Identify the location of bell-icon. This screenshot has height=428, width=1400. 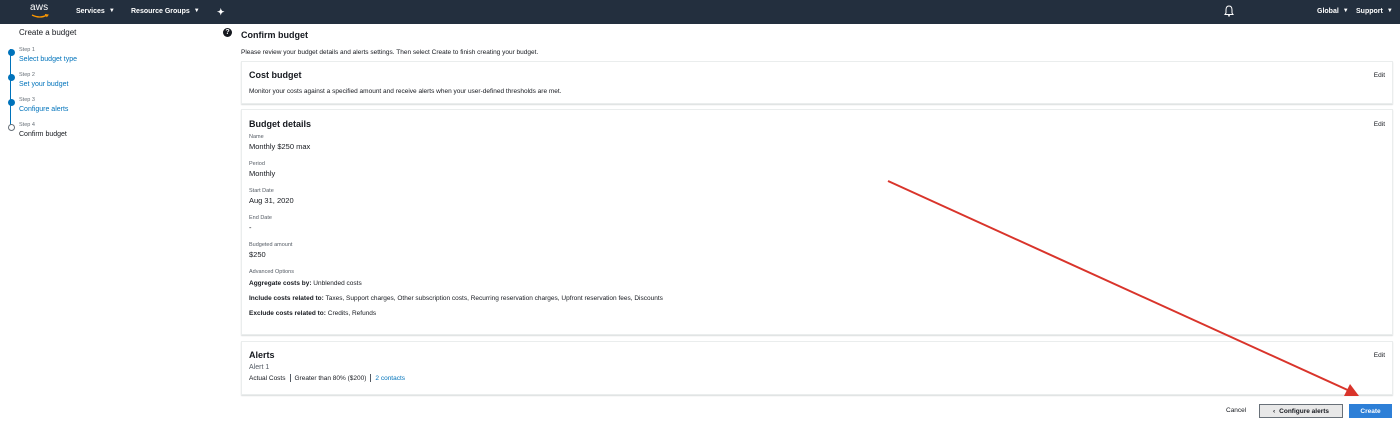
(1229, 11).